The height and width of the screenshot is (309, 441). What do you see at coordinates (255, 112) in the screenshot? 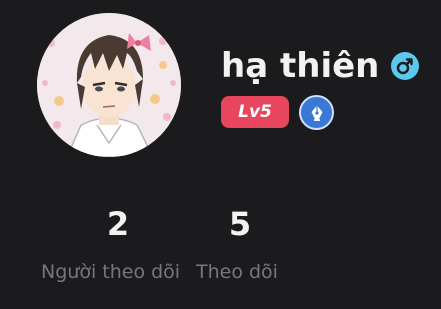
I see `level-badge: Lv5` at bounding box center [255, 112].